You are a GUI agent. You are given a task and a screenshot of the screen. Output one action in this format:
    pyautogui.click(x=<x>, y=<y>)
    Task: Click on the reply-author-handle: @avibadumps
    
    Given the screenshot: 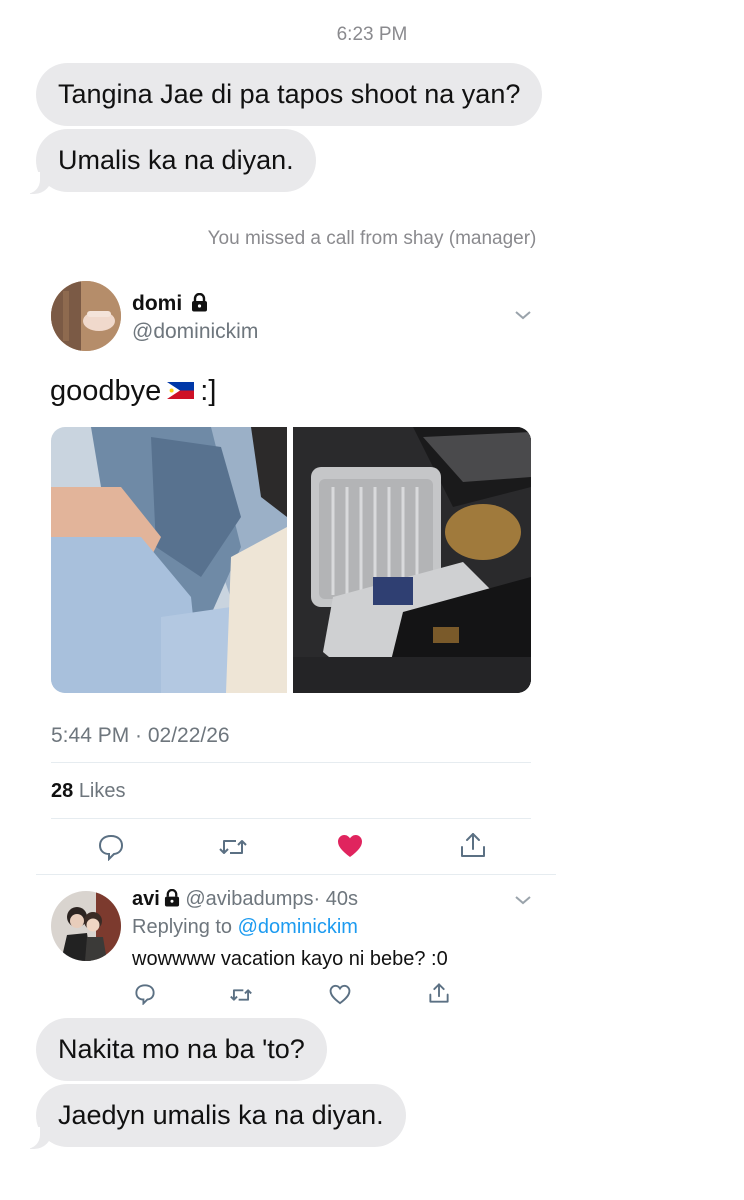 What is the action you would take?
    pyautogui.click(x=249, y=899)
    